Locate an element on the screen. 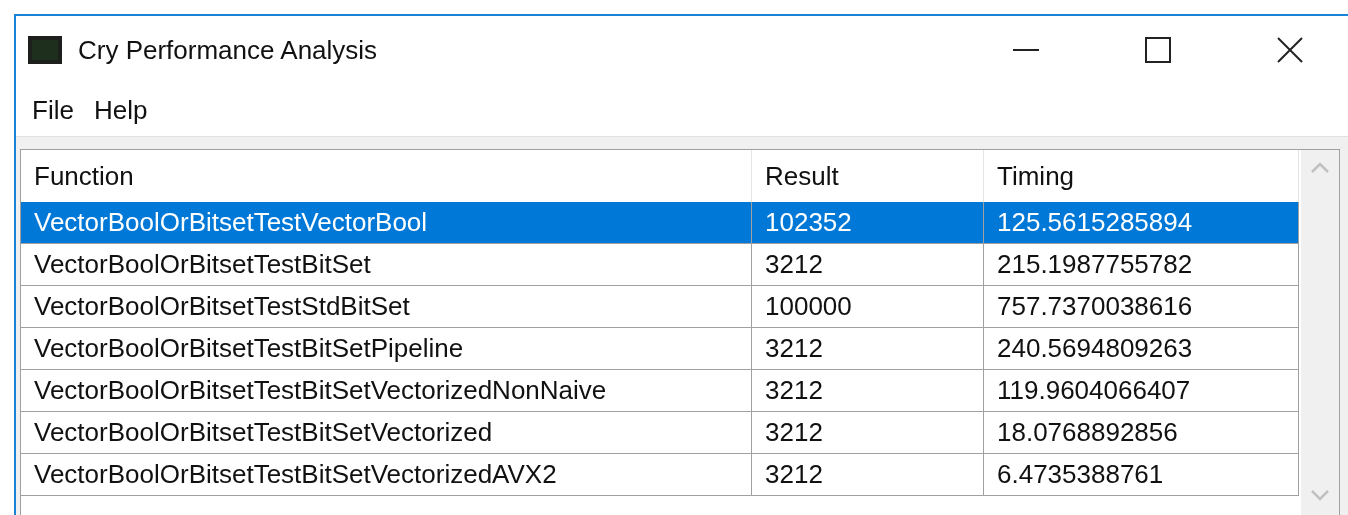  table-cell: VectorBoolOrBitsetTestBitSetPipeline is located at coordinates (386, 349).